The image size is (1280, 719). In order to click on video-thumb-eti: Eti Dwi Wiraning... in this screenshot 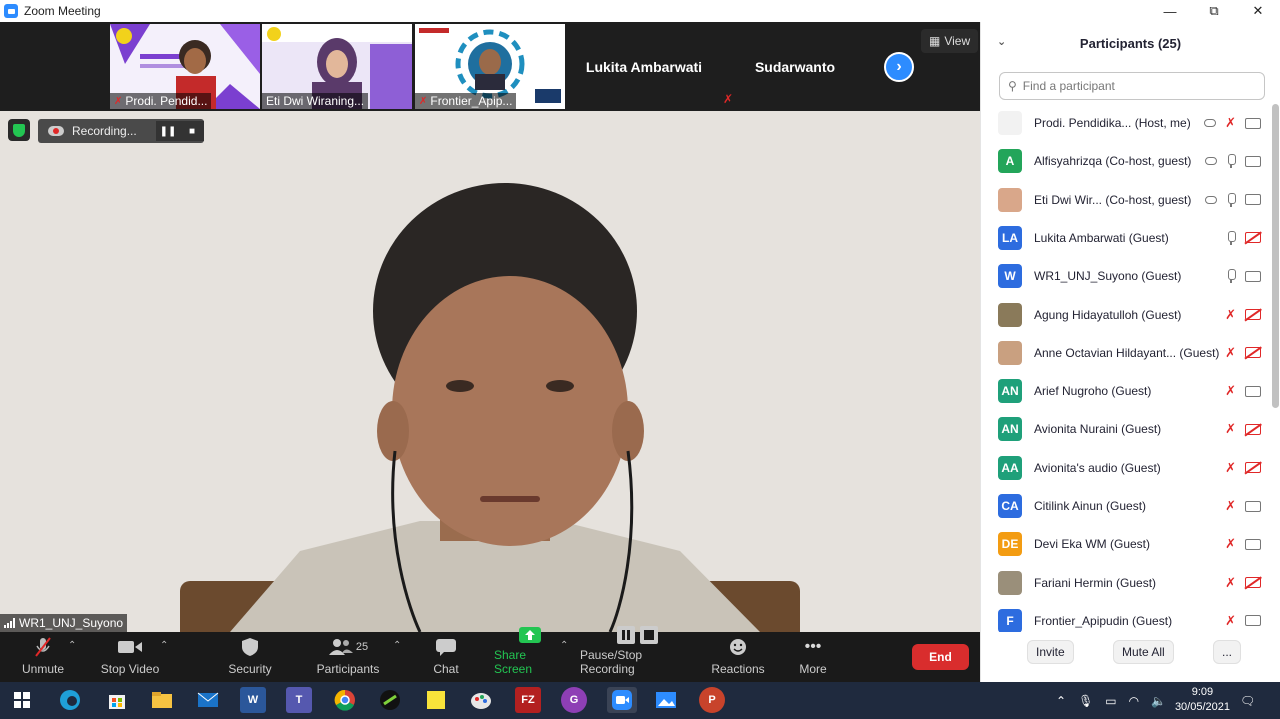, I will do `click(337, 66)`.